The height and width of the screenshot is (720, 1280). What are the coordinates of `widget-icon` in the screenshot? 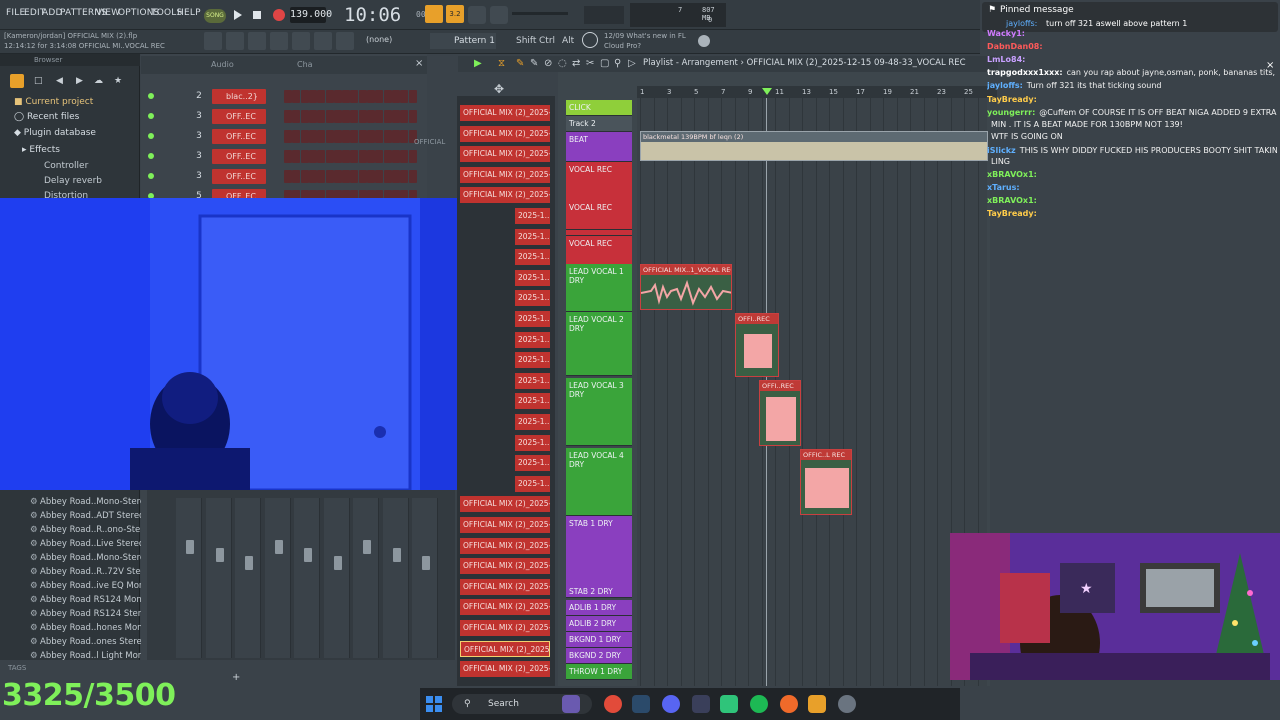 It's located at (571, 704).